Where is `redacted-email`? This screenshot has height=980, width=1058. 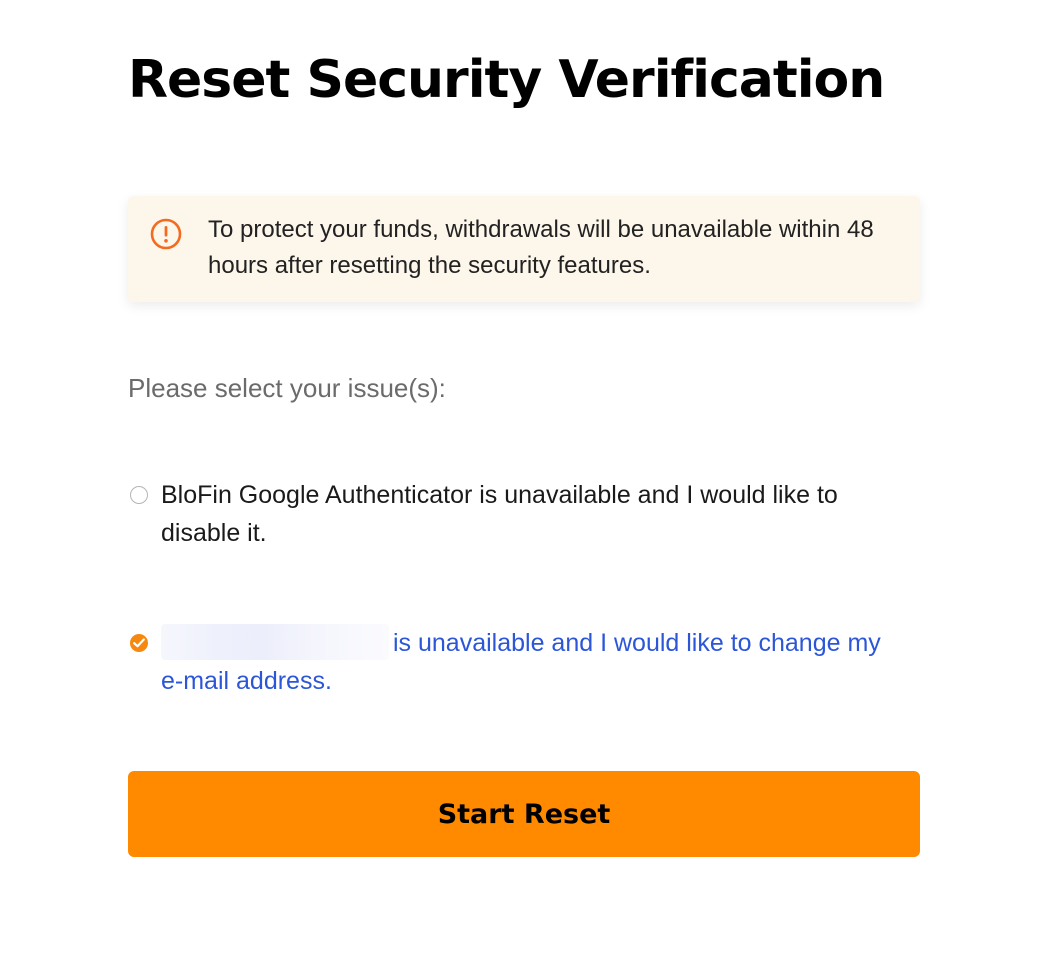 redacted-email is located at coordinates (275, 642).